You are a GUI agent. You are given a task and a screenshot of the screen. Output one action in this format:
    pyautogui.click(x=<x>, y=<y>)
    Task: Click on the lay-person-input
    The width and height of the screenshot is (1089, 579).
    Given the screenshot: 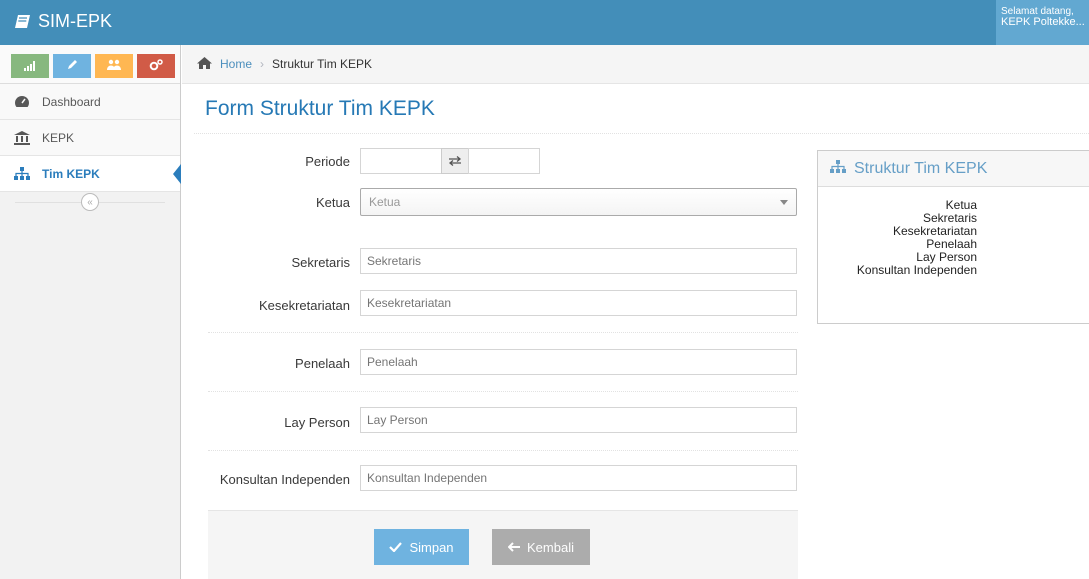 What is the action you would take?
    pyautogui.click(x=578, y=420)
    